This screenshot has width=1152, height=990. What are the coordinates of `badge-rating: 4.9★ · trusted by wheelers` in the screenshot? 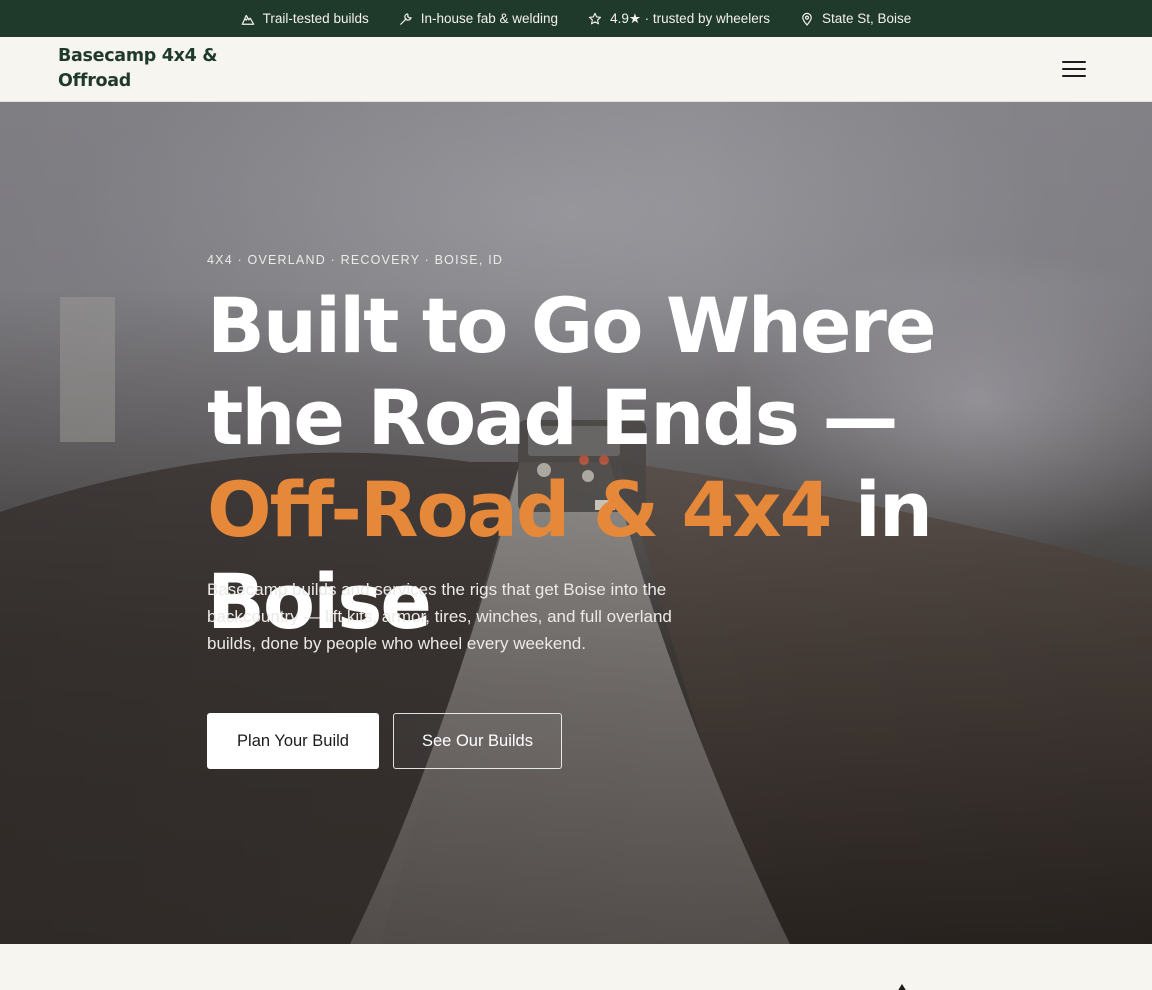 It's located at (679, 19).